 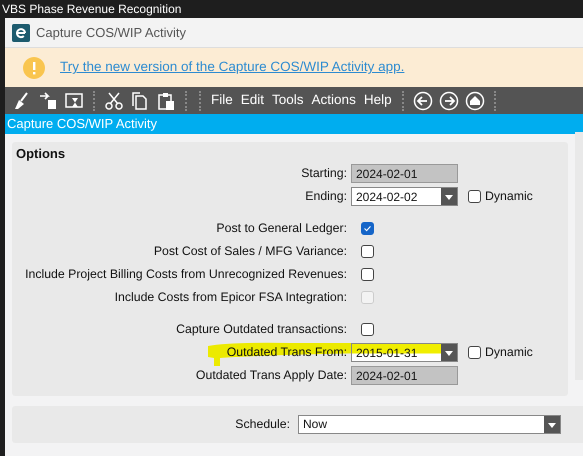 What do you see at coordinates (41, 154) in the screenshot?
I see `options-title: Options` at bounding box center [41, 154].